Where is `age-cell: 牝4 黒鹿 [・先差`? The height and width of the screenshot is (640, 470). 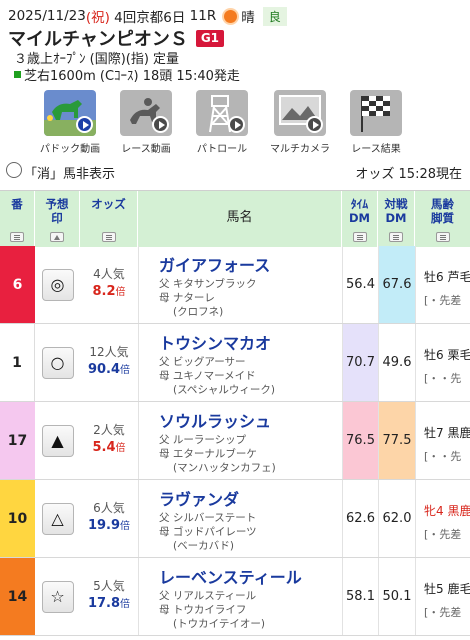
age-cell: 牝4 黒鹿 [・先差 is located at coordinates (442, 518).